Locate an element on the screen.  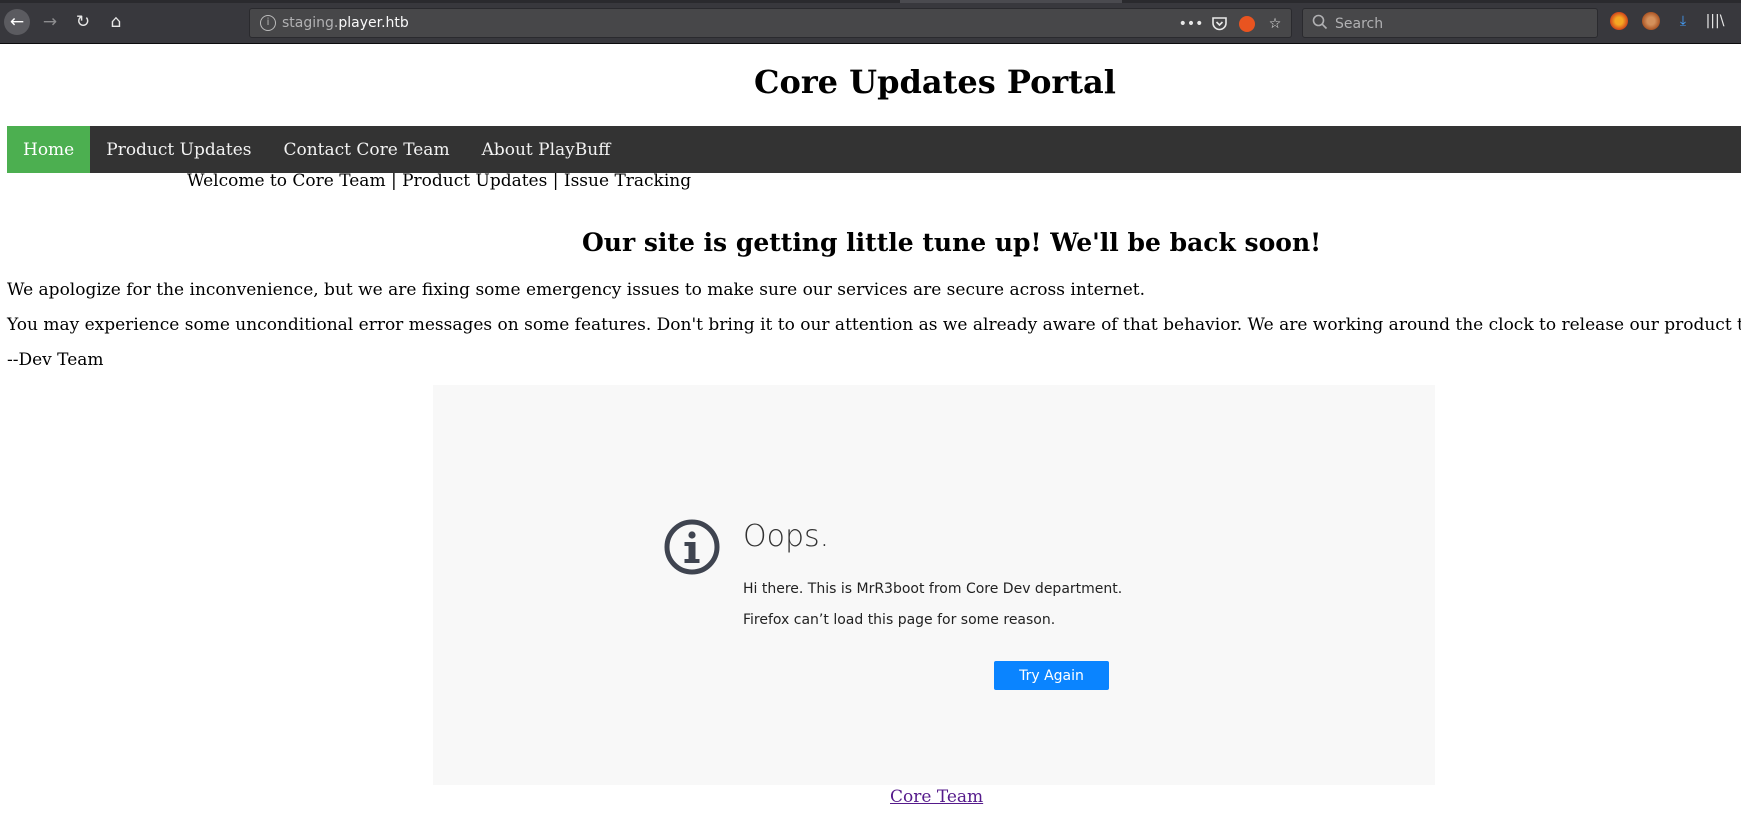
reload-icon: ↻ is located at coordinates (83, 22).